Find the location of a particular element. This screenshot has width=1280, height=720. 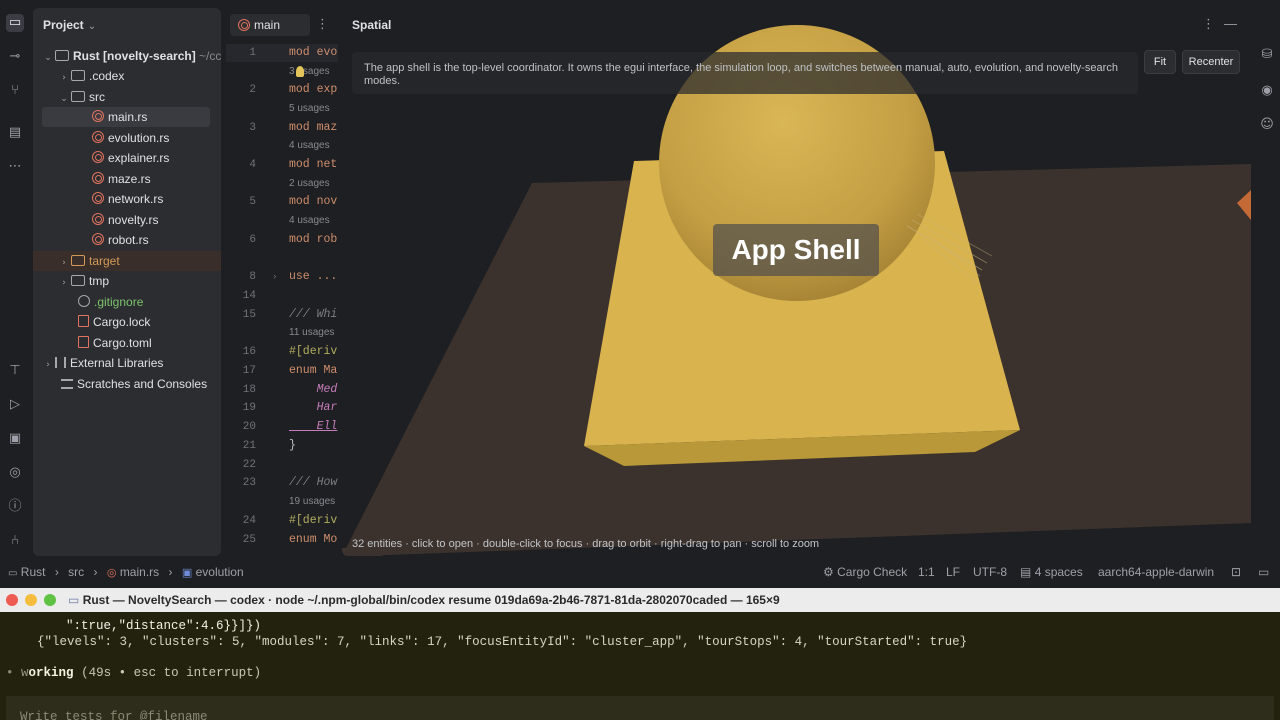

breadcrumb-root: Rust is located at coordinates (33, 572).